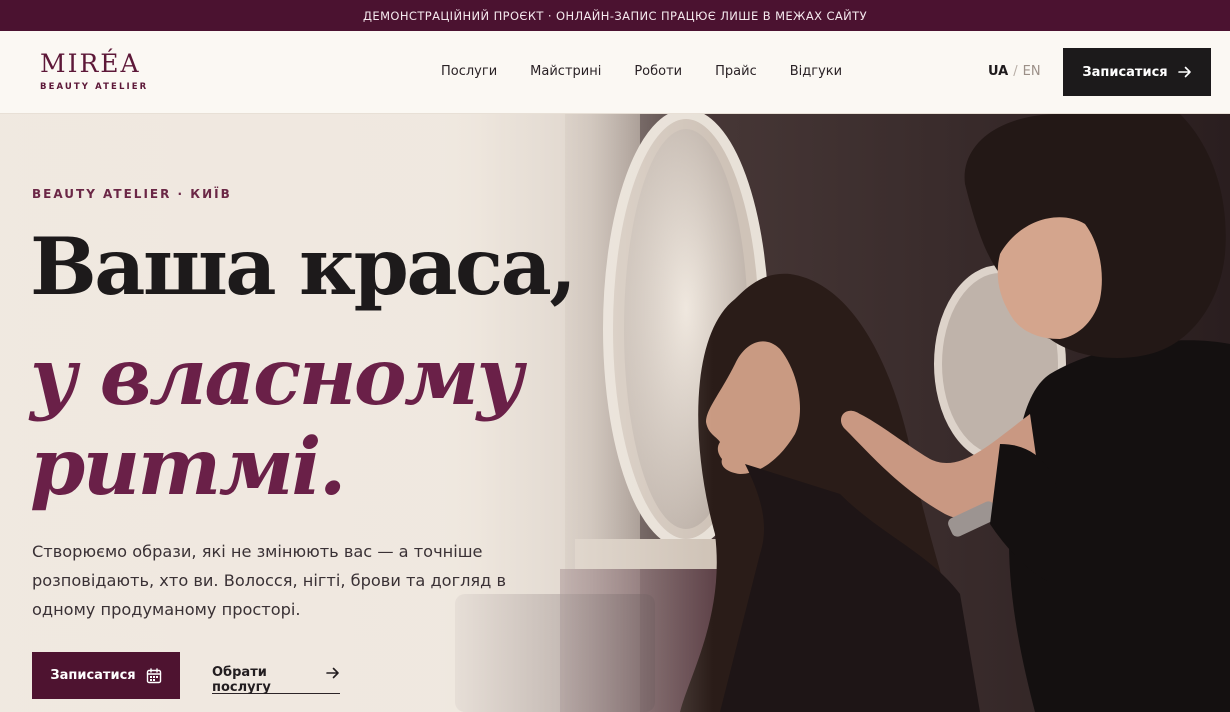 The height and width of the screenshot is (712, 1230). I want to click on language-switcher: UA / EN, so click(1014, 71).